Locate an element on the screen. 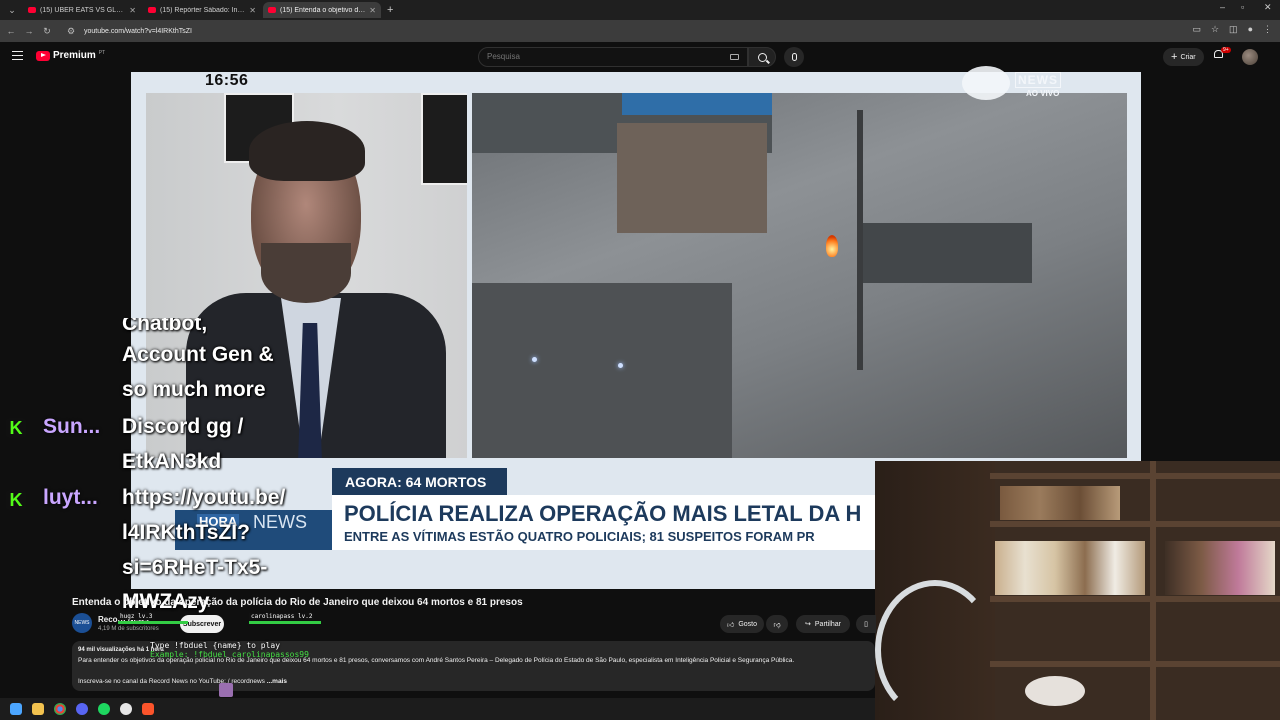 This screenshot has width=1280, height=720. bookmark-star-icon: ☆ is located at coordinates (1215, 29).